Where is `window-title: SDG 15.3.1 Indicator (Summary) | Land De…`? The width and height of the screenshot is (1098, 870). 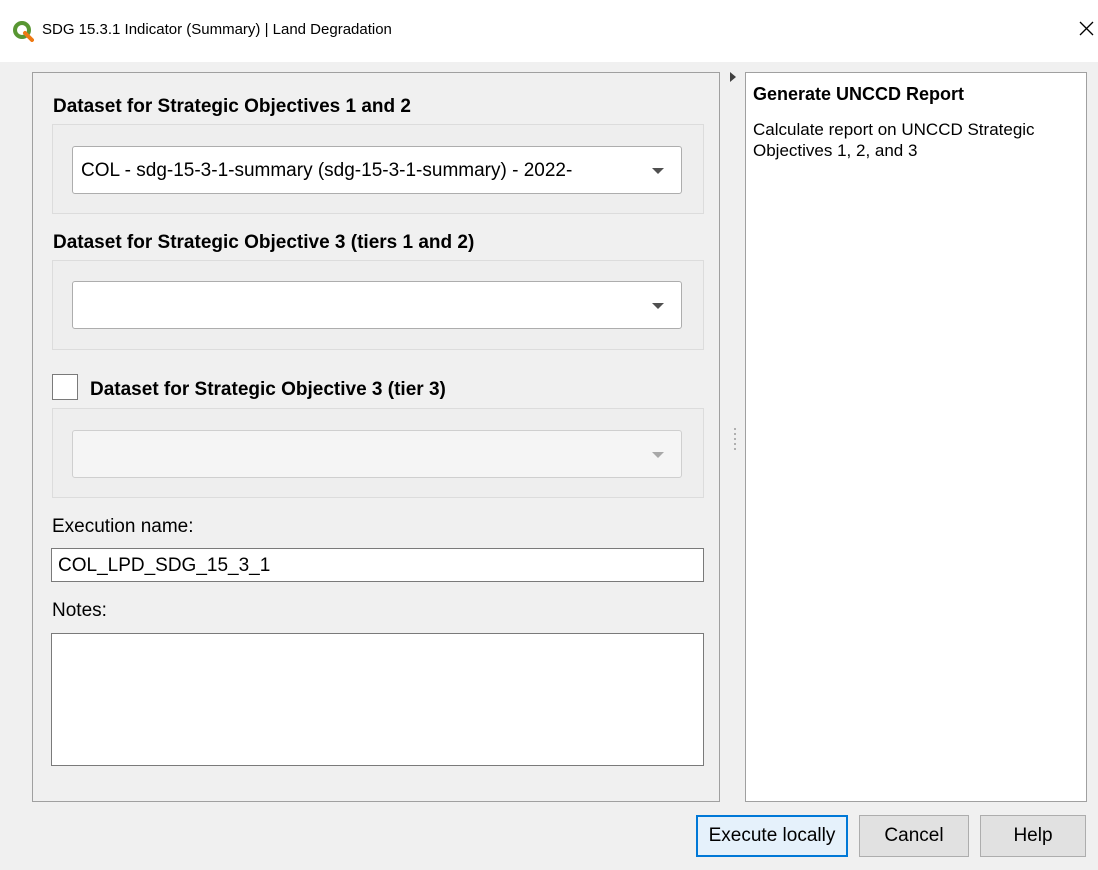 window-title: SDG 15.3.1 Indicator (Summary) | Land De… is located at coordinates (217, 29).